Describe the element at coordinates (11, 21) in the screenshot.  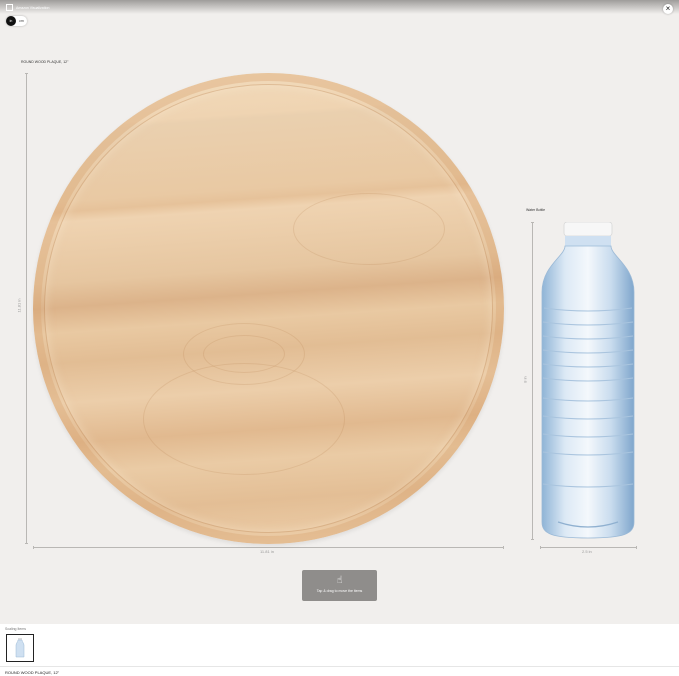
I see `unit-toggle-selected: in` at that location.